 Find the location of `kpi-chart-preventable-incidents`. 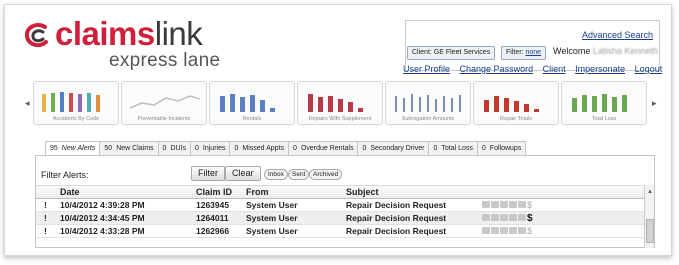

kpi-chart-preventable-incidents is located at coordinates (165, 102).